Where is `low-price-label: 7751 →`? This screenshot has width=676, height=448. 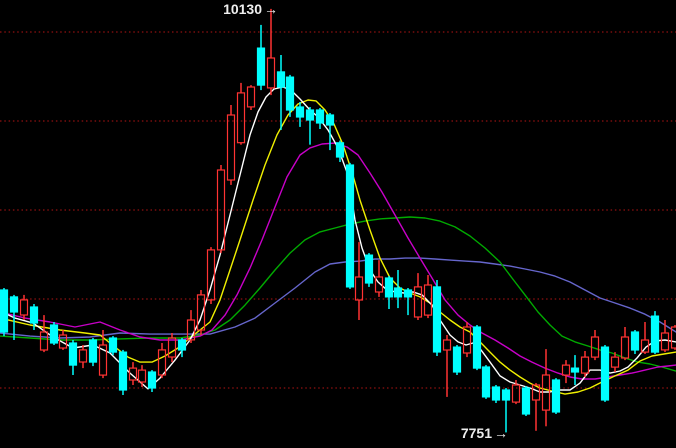 low-price-label: 7751 → is located at coordinates (458, 433).